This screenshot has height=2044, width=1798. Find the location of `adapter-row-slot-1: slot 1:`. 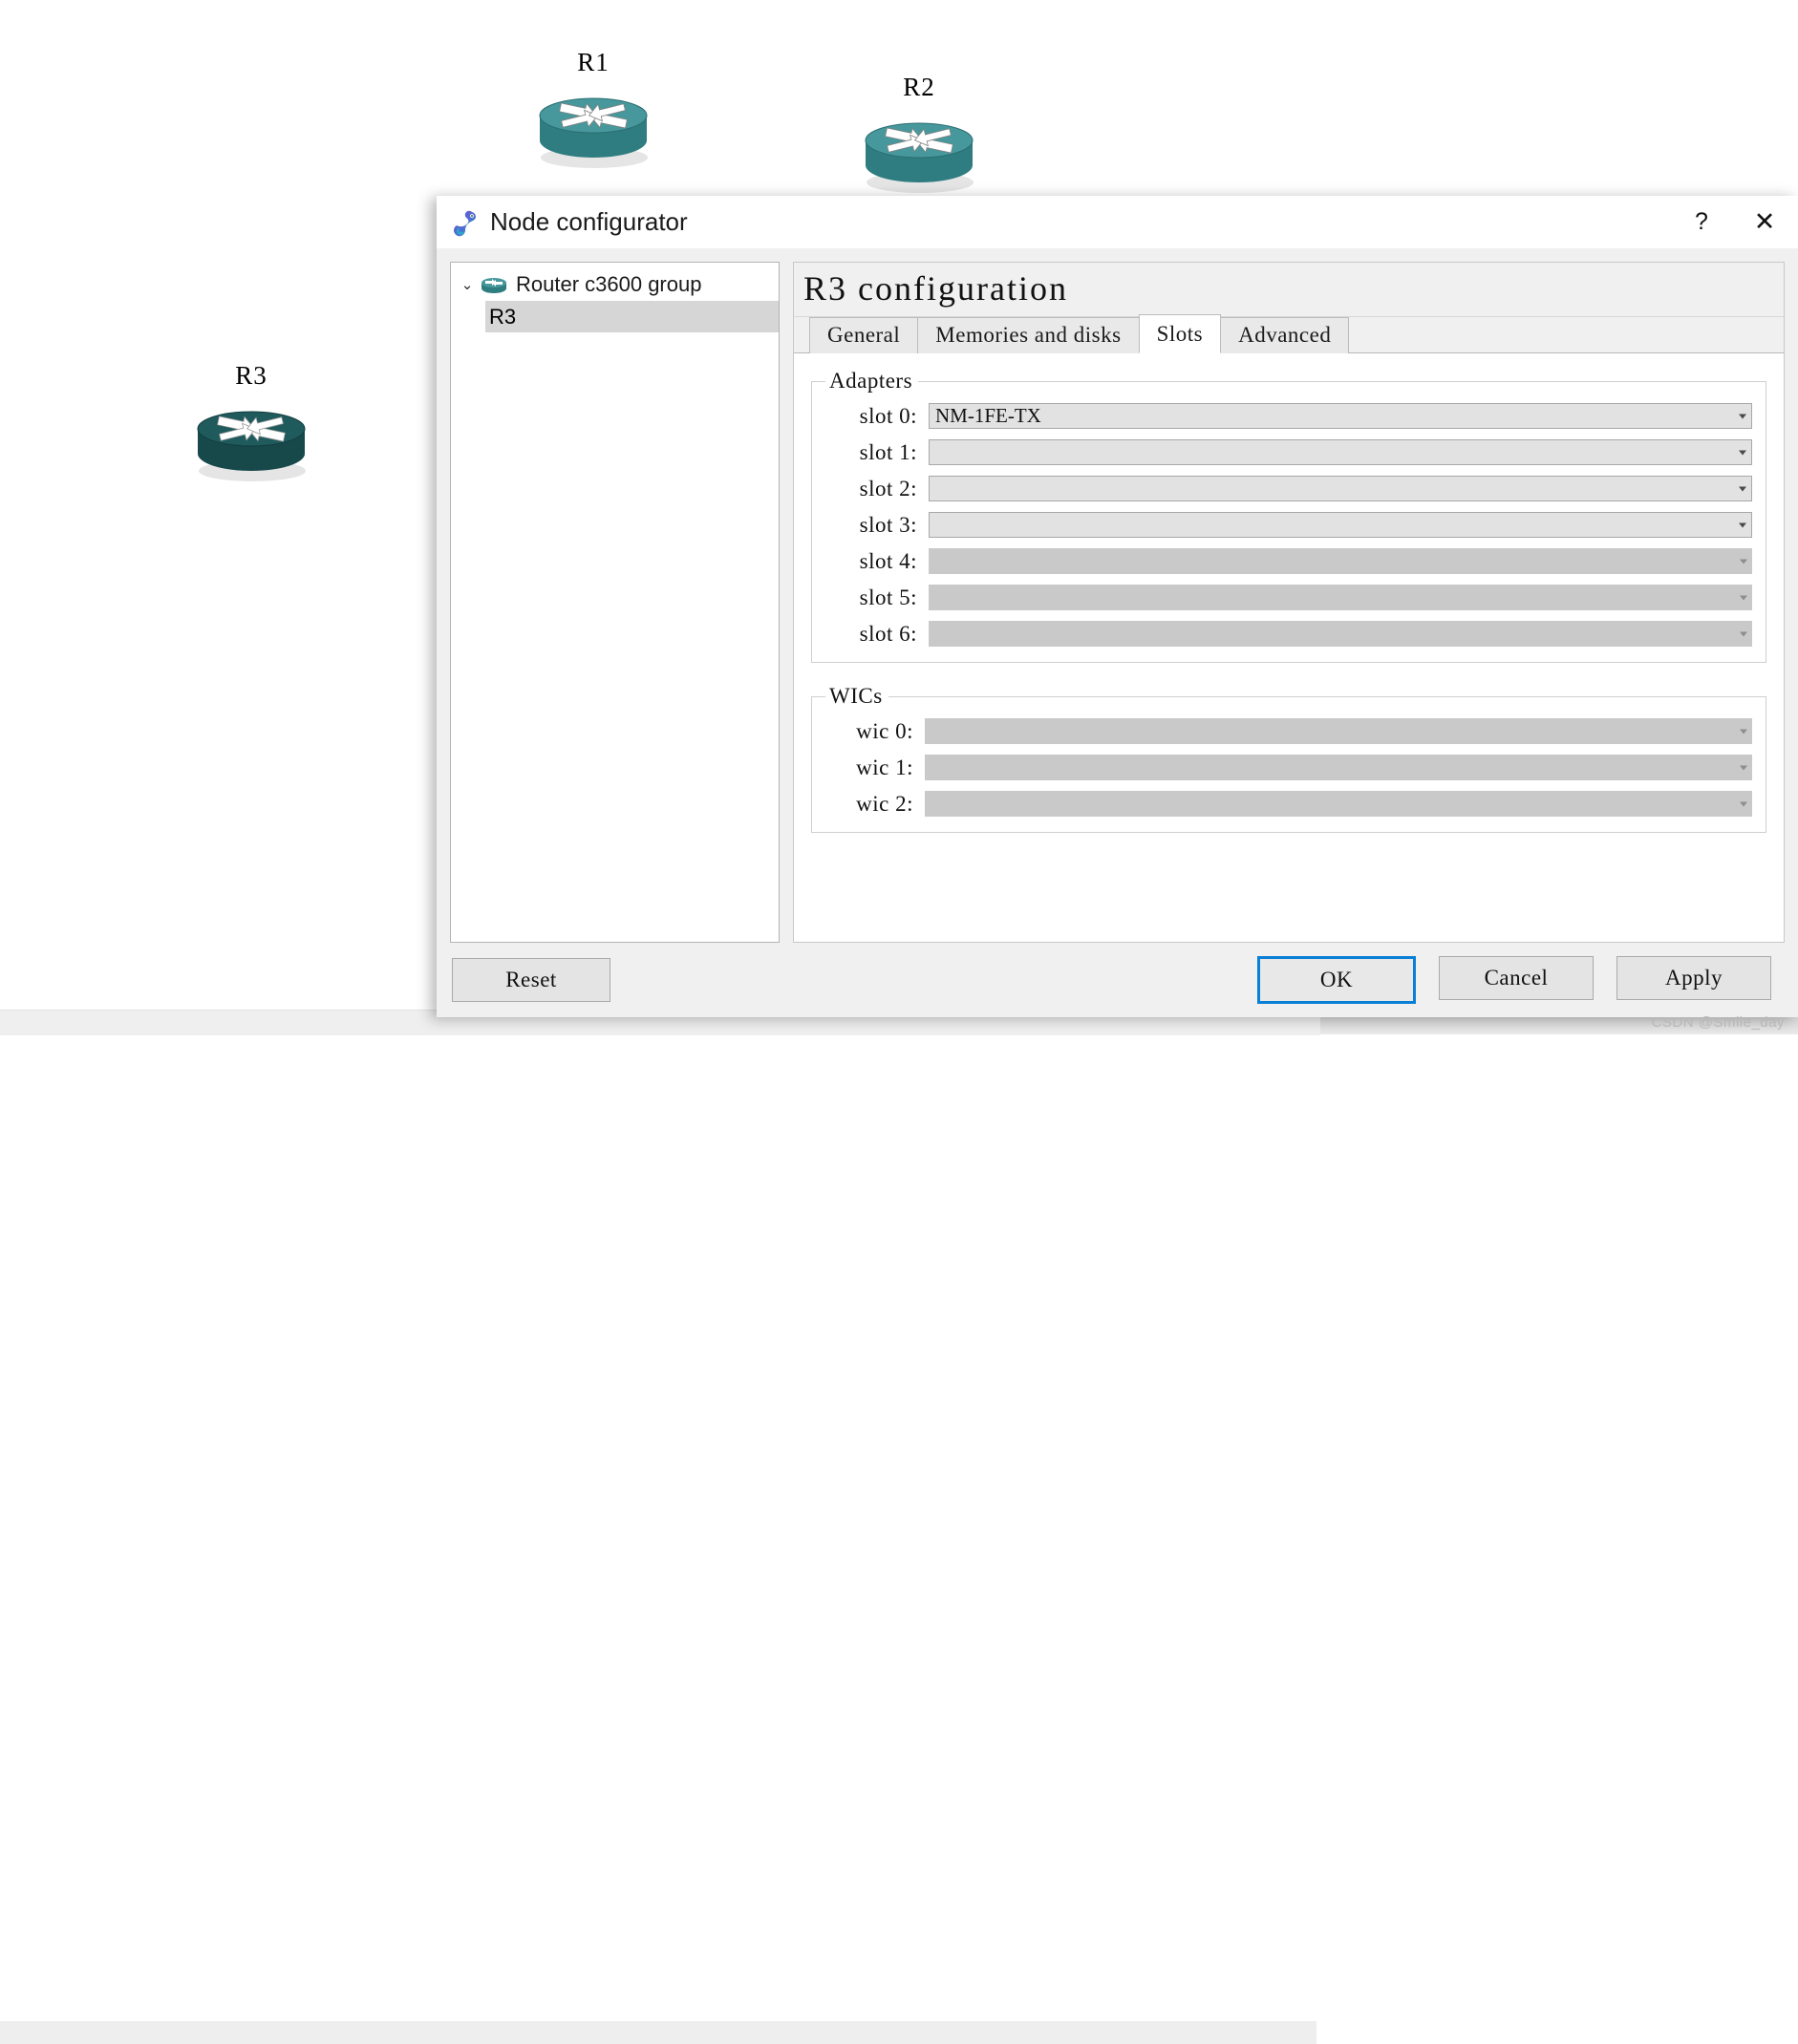

adapter-row-slot-1: slot 1: is located at coordinates (1288, 452).